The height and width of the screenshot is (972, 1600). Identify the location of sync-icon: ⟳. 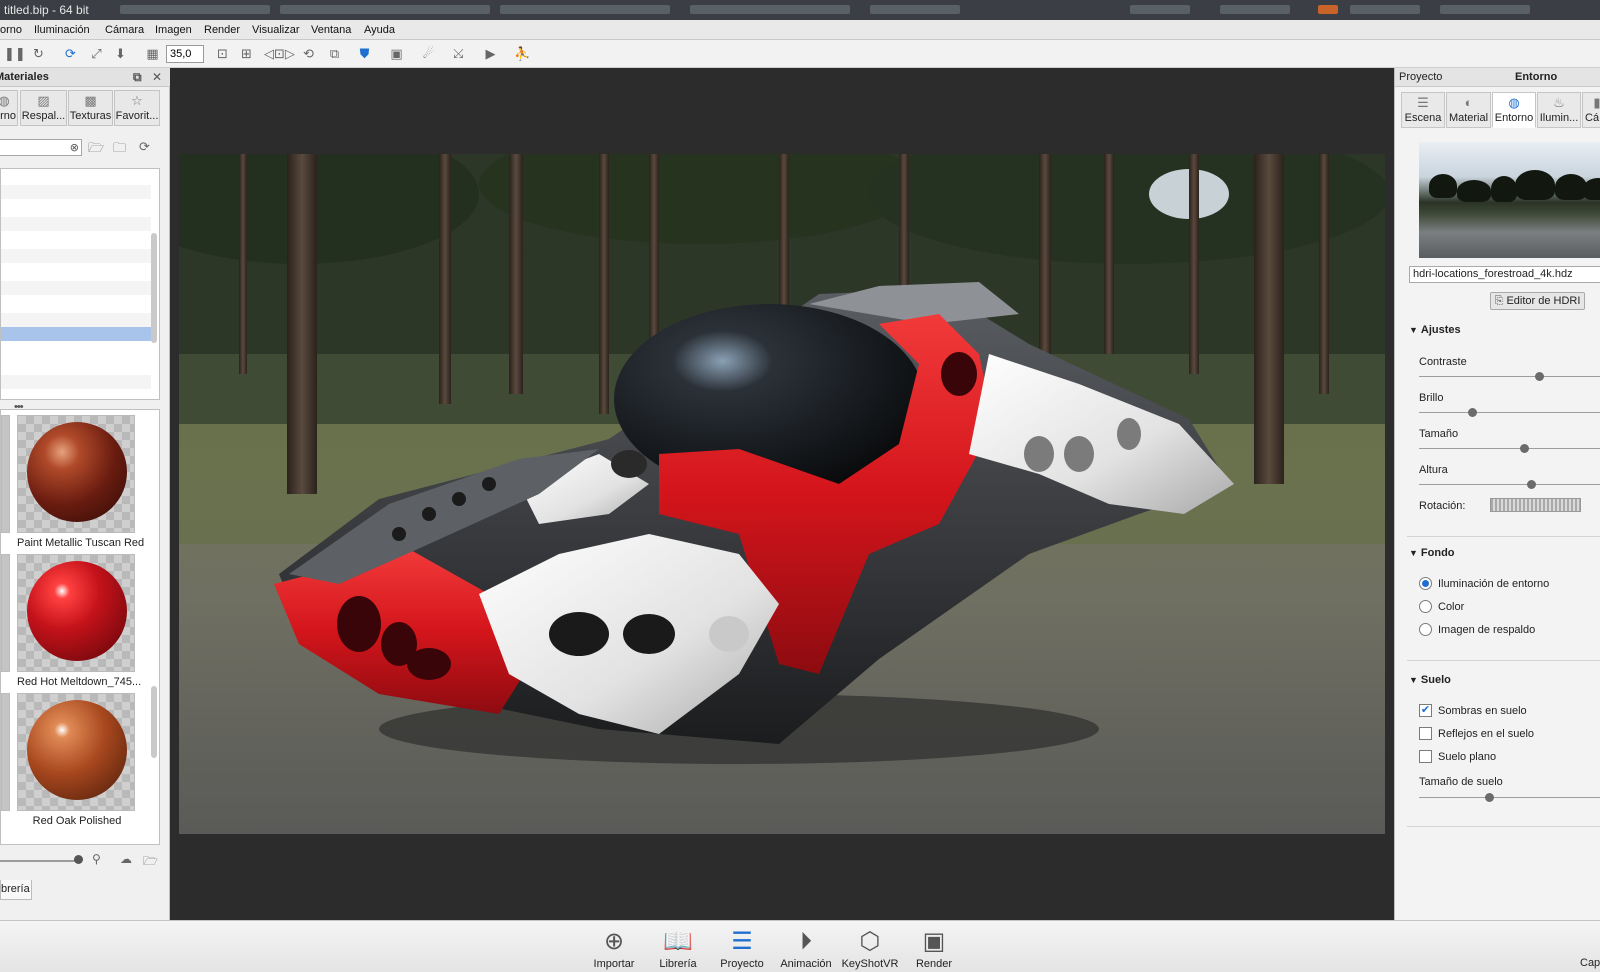
(144, 147).